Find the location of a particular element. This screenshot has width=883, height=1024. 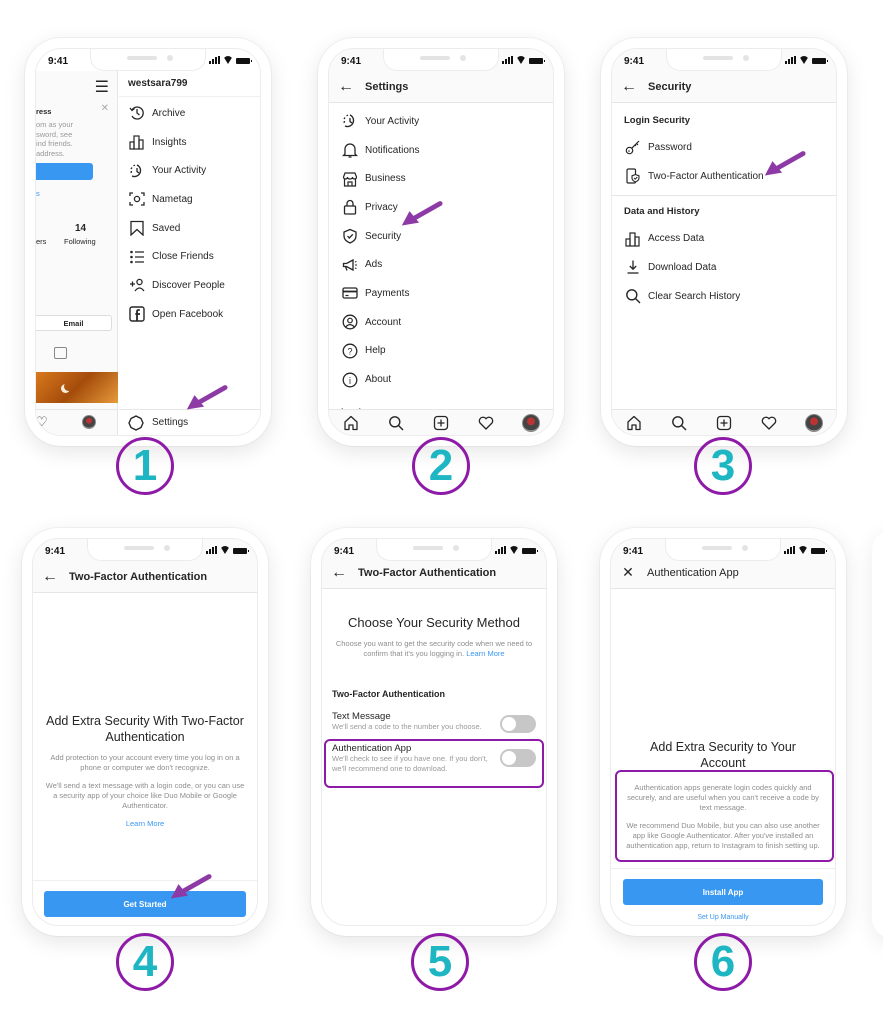

method-heading: Choose Your Security Method is located at coordinates (434, 622).